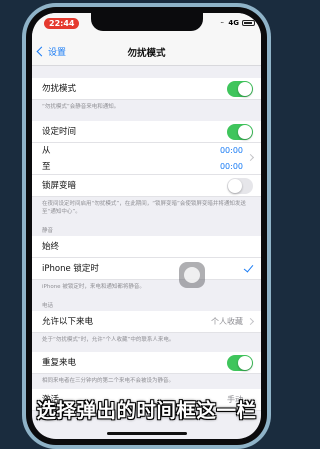  Describe the element at coordinates (146, 151) in the screenshot. I see `time-range-from: 从 00:00` at that location.